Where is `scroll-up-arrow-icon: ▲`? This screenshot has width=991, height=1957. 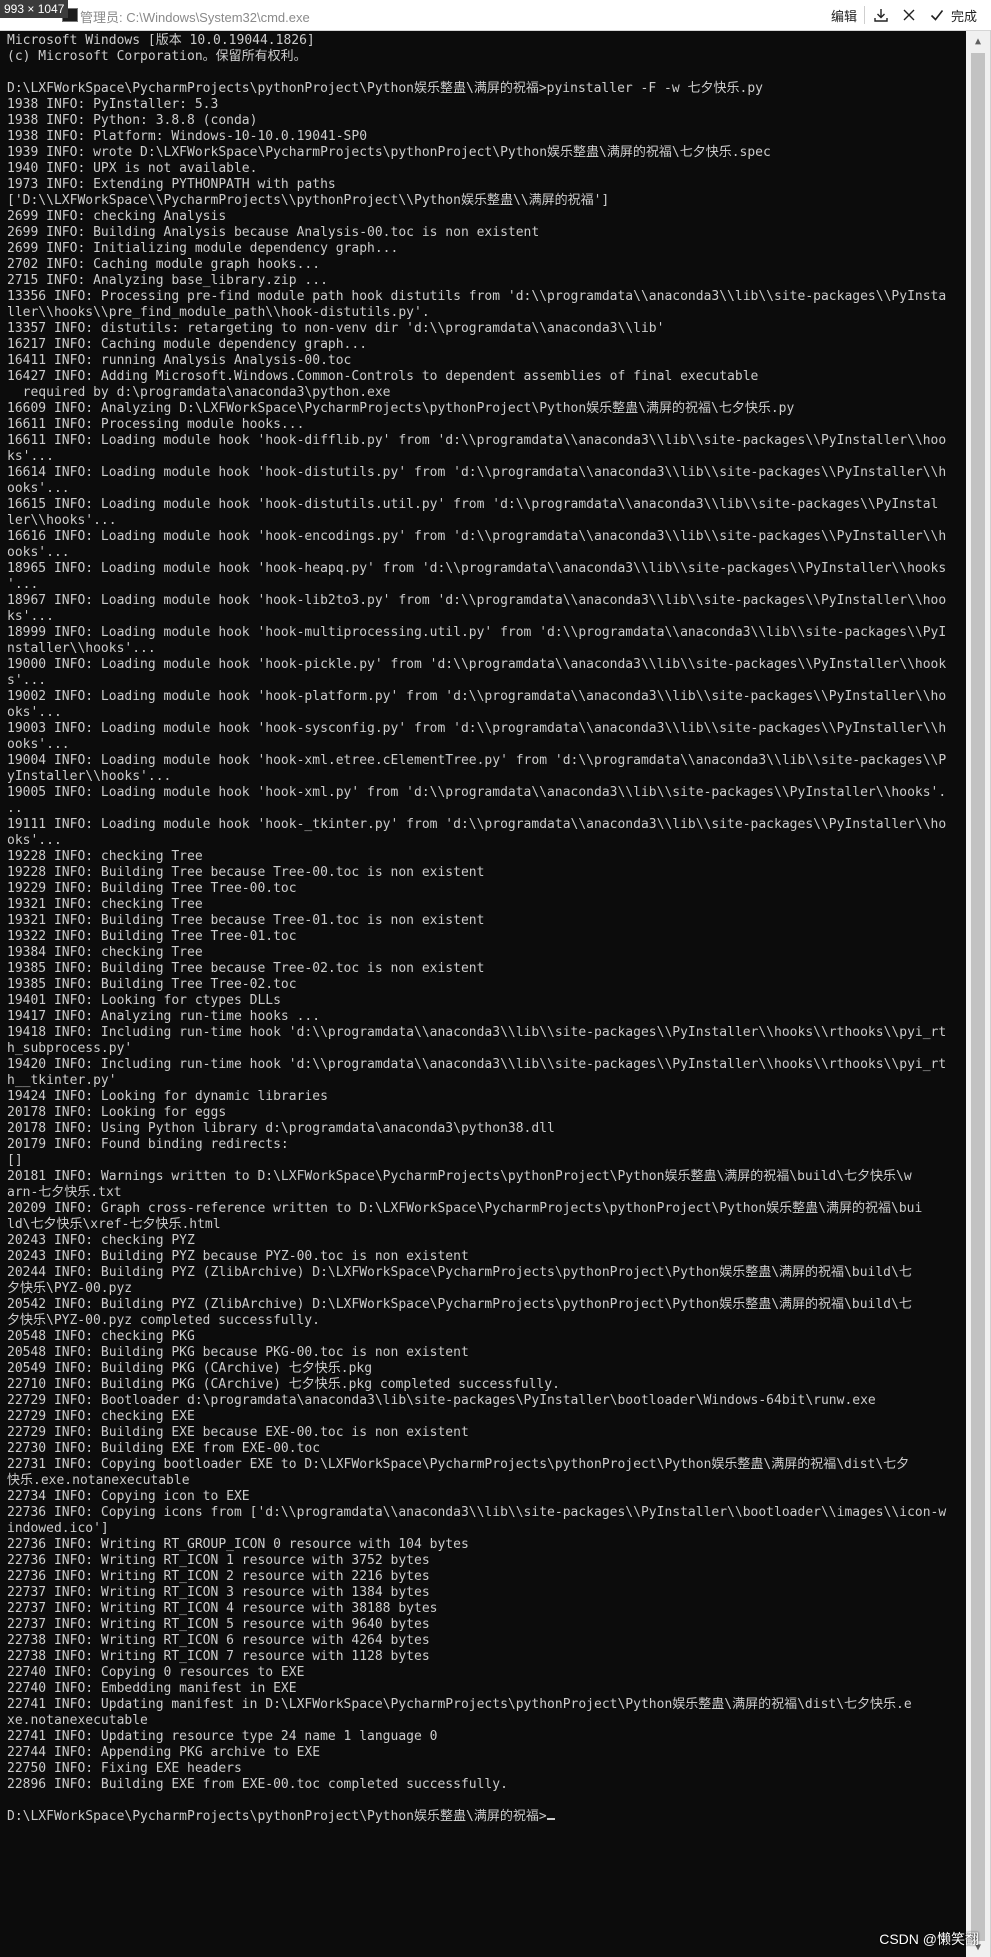 scroll-up-arrow-icon: ▲ is located at coordinates (978, 41).